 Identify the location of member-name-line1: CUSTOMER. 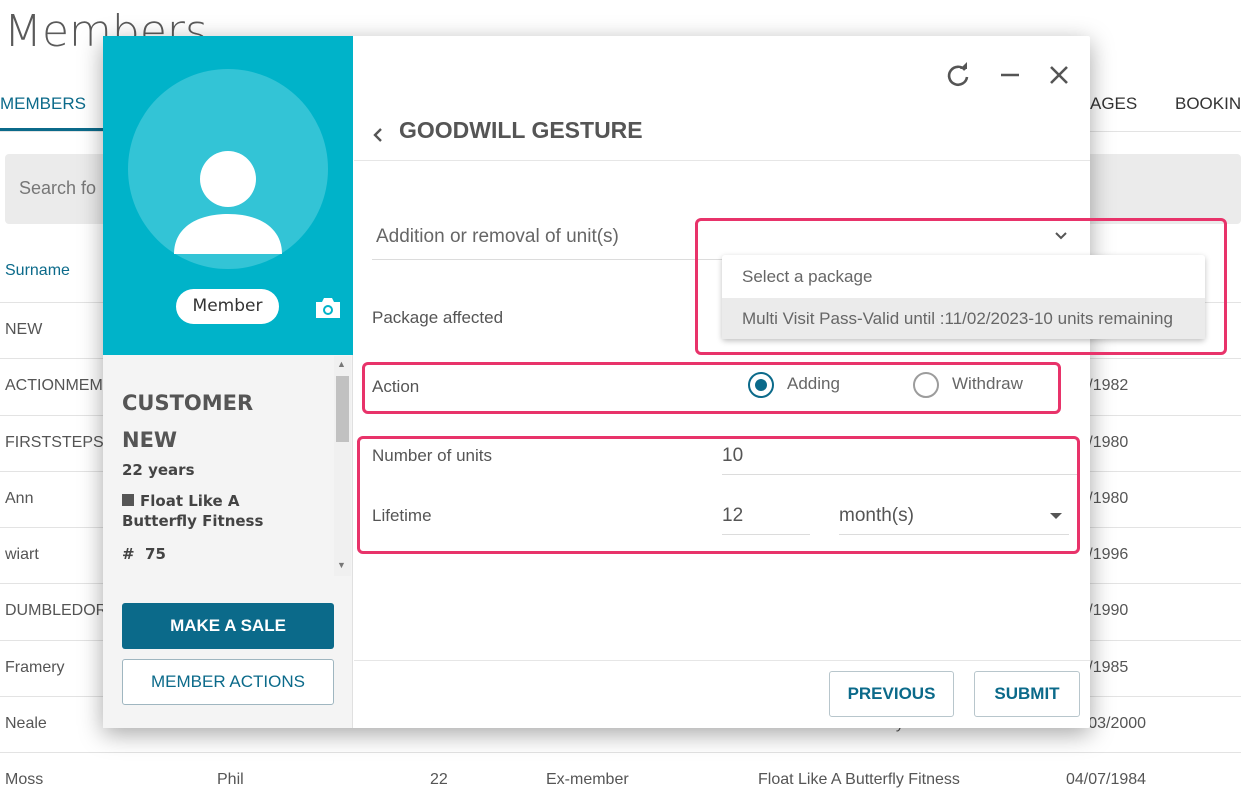
(188, 403).